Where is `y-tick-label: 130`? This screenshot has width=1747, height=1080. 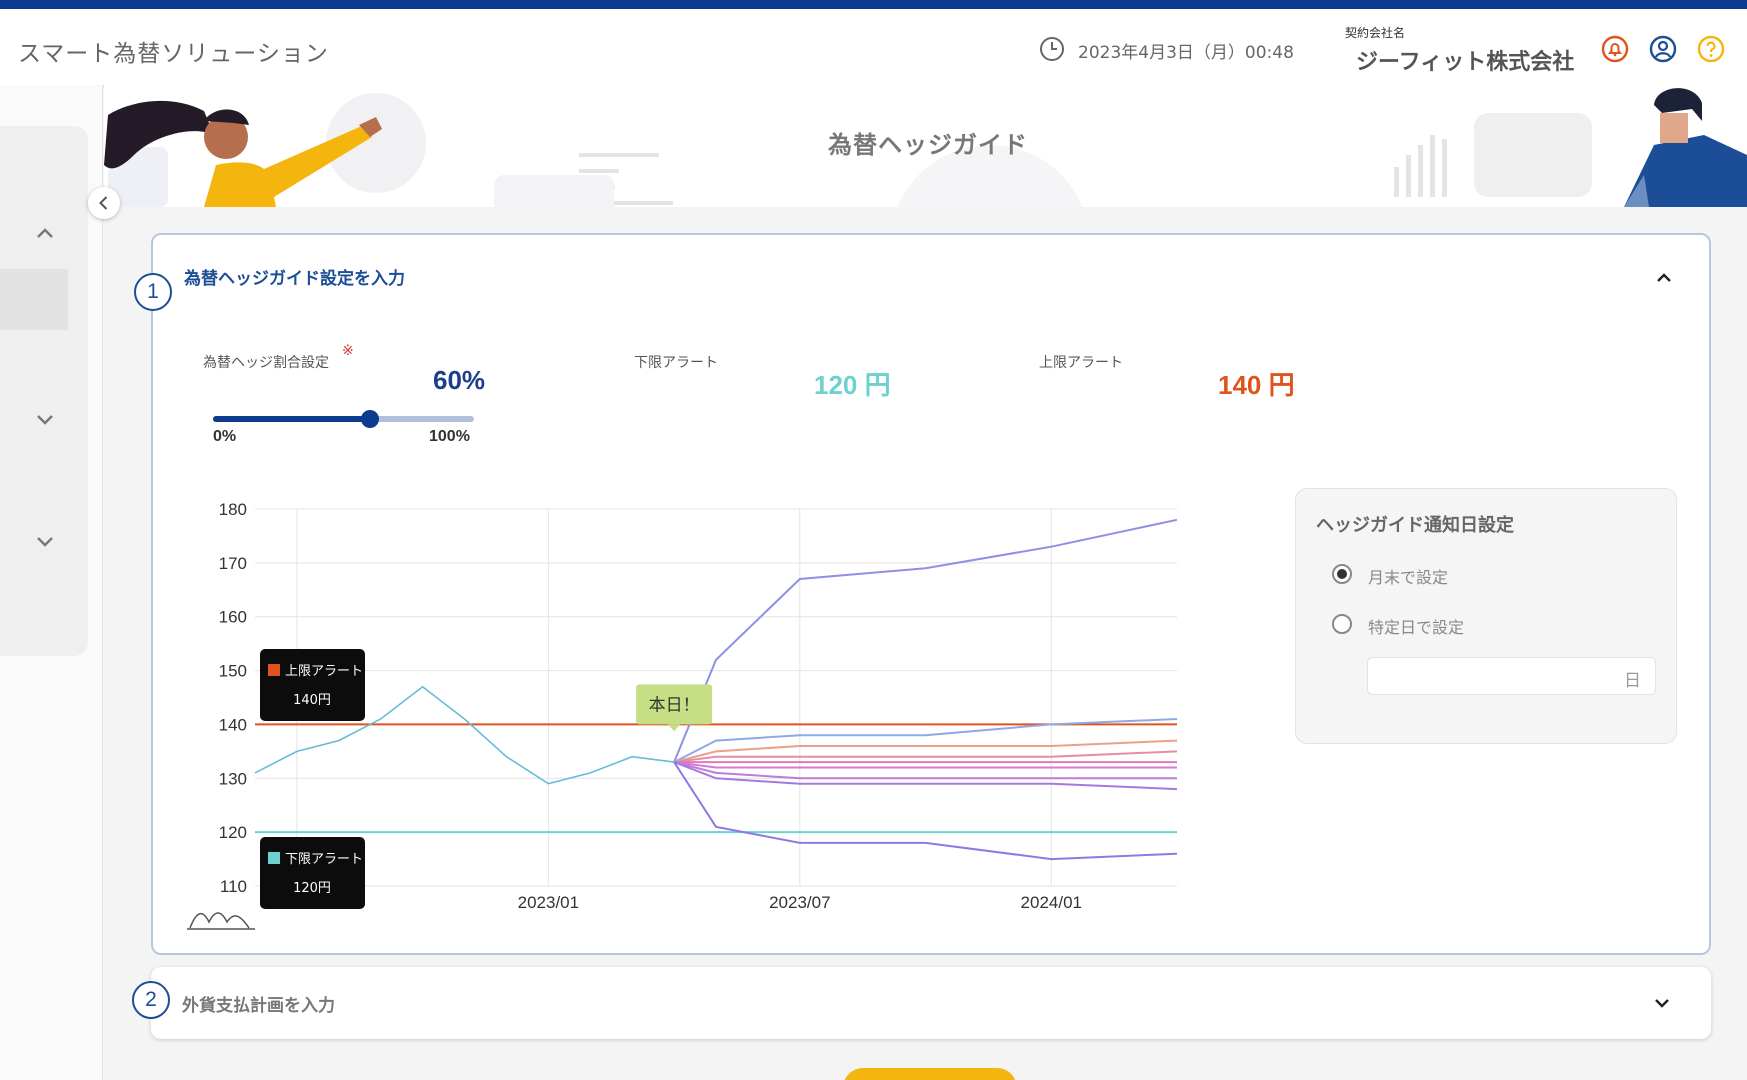
y-tick-label: 130 is located at coordinates (233, 778).